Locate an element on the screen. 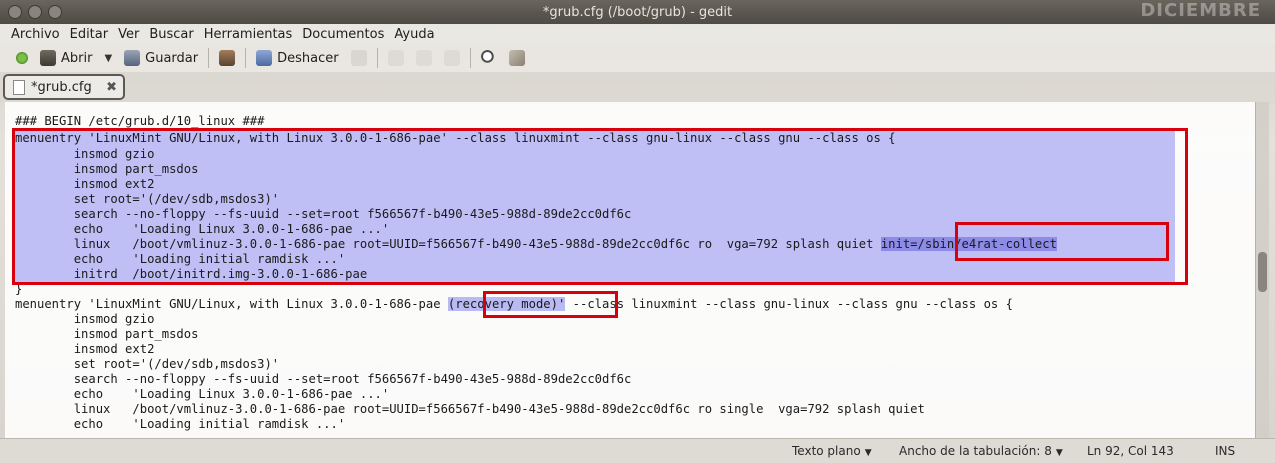 The image size is (1275, 463). language-label: Texto plano is located at coordinates (826, 451).